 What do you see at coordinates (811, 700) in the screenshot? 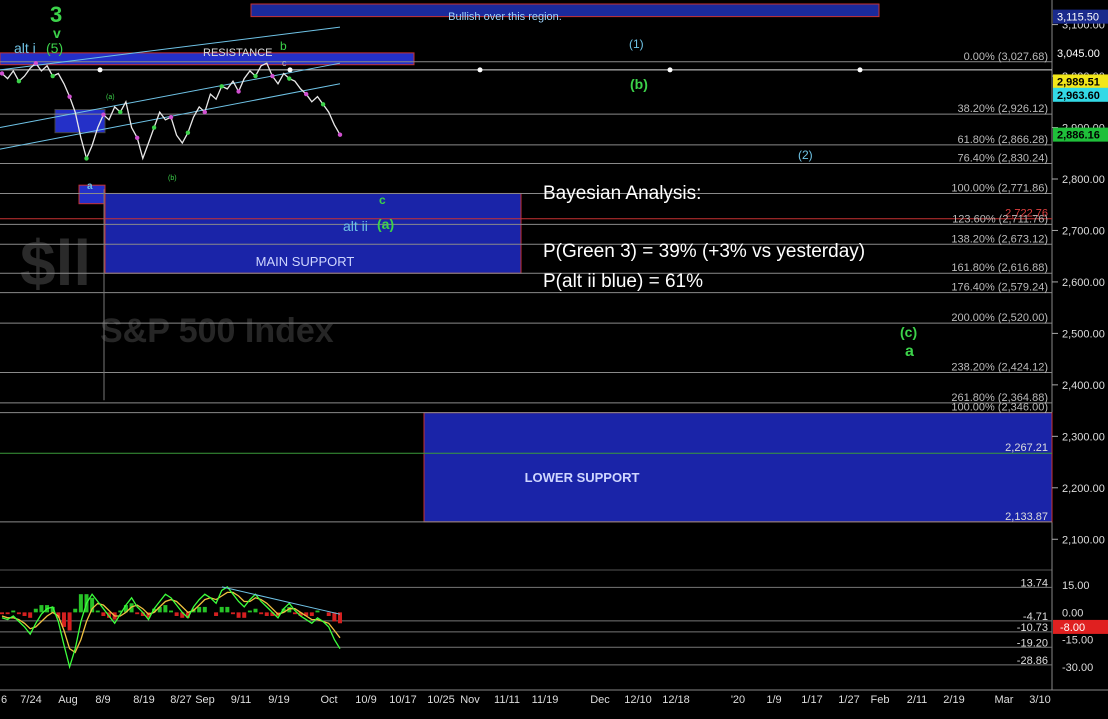
I see `x-tick-label: 1/17` at bounding box center [811, 700].